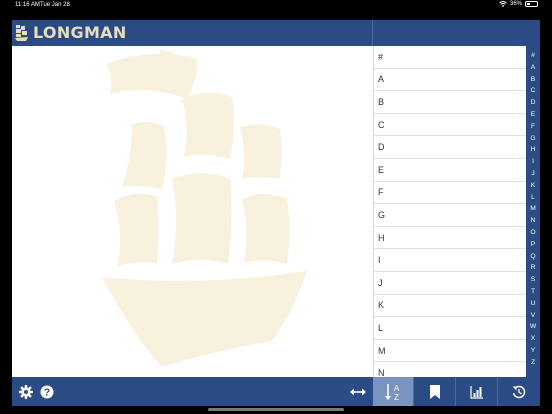 The image size is (552, 414). I want to click on index-list-item: K, so click(450, 306).